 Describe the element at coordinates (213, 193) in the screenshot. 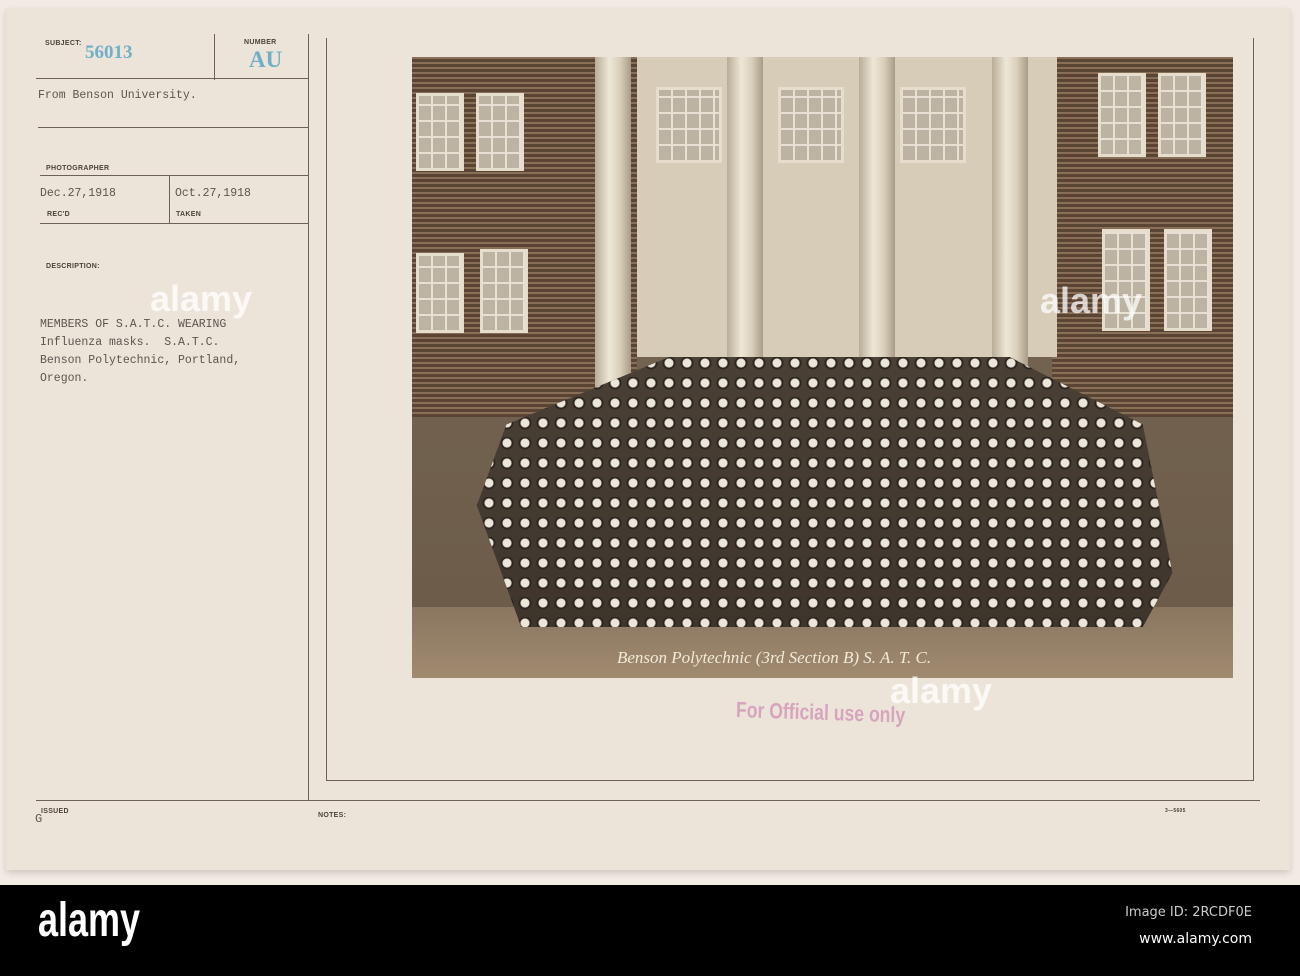

I see `taken-date: Oct.27,1918` at that location.